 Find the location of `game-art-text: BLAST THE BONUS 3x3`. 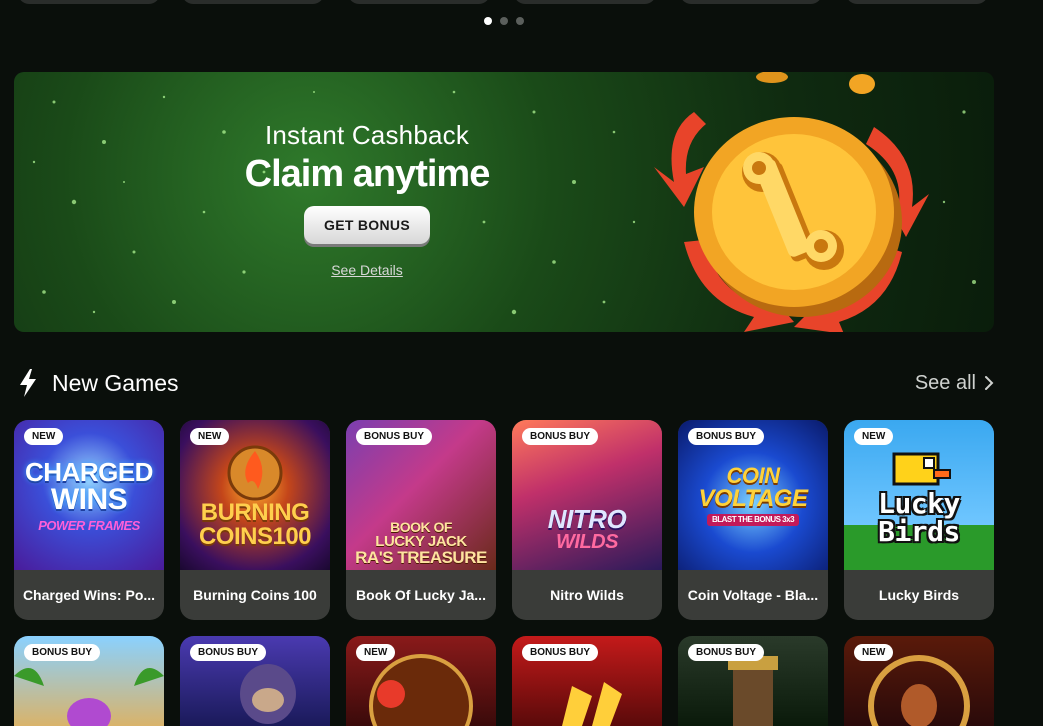

game-art-text: BLAST THE BONUS 3x3 is located at coordinates (753, 519).